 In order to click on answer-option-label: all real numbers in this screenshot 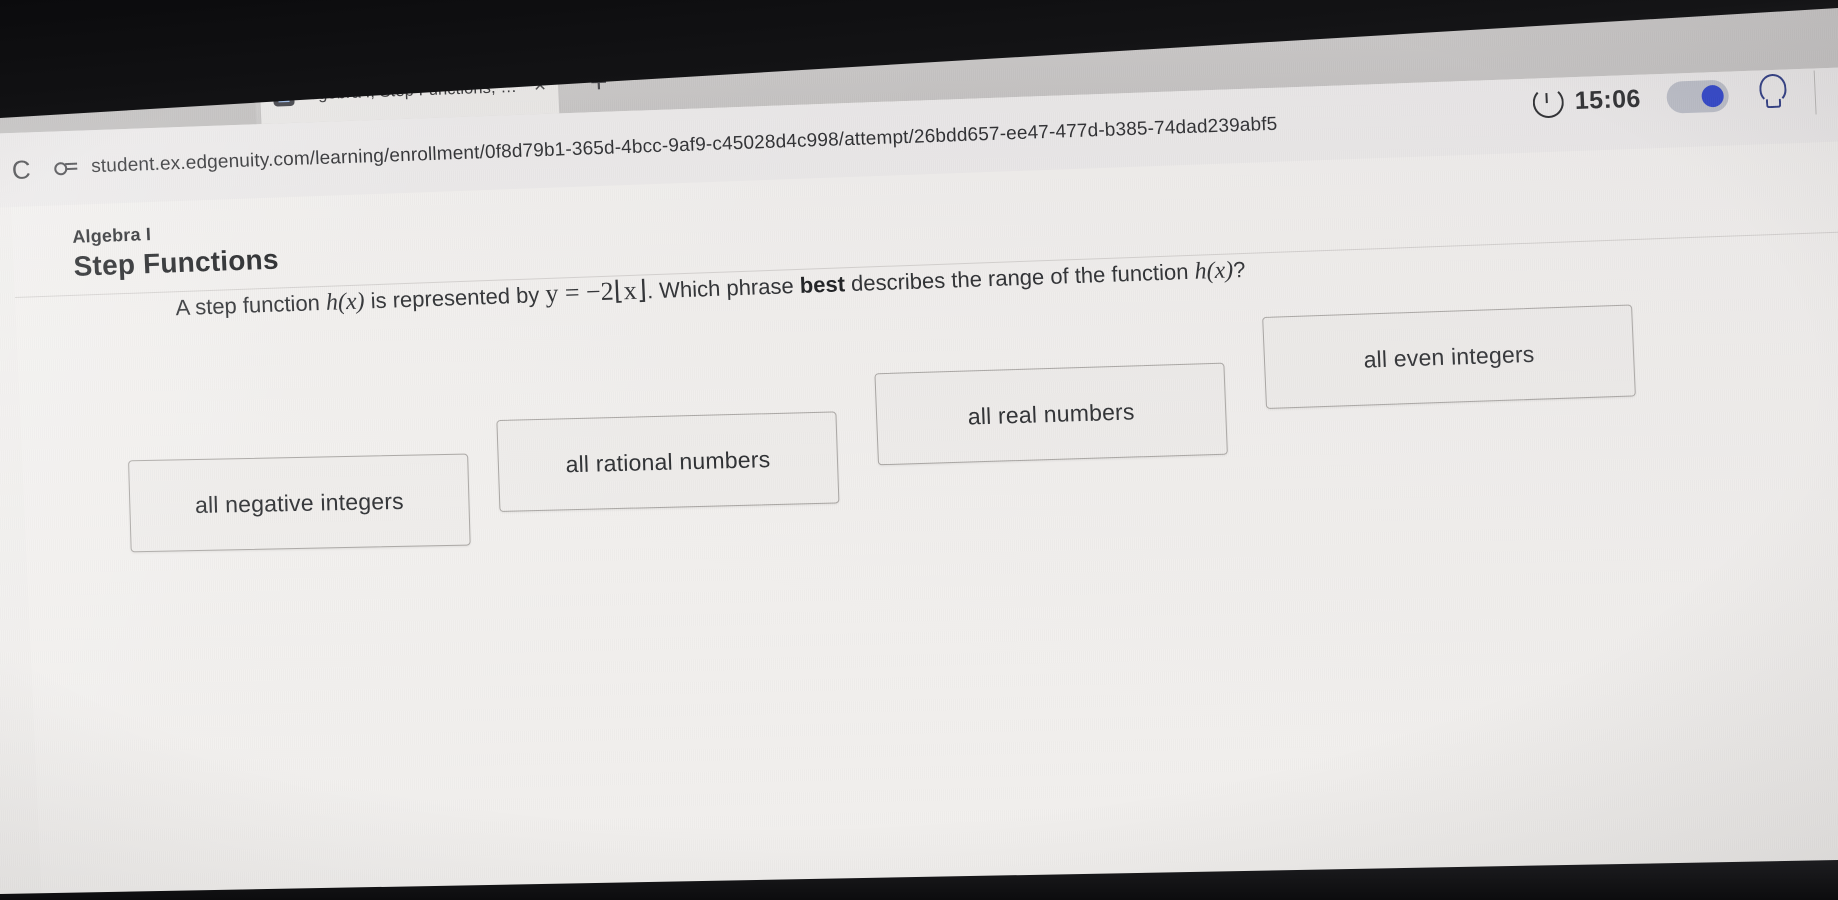, I will do `click(1051, 413)`.